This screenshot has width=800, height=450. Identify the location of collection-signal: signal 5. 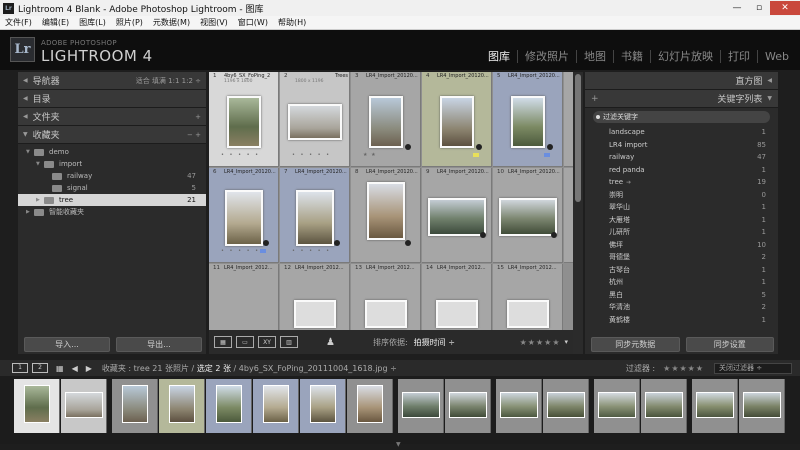
(112, 188).